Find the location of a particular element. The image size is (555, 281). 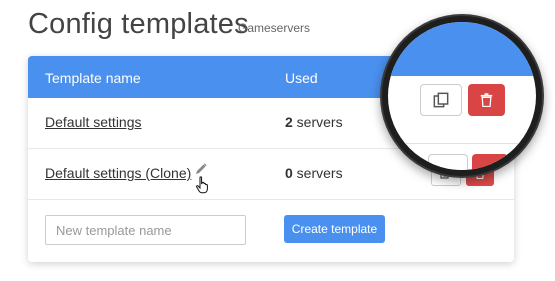

magnifier-lens is located at coordinates (462, 96).